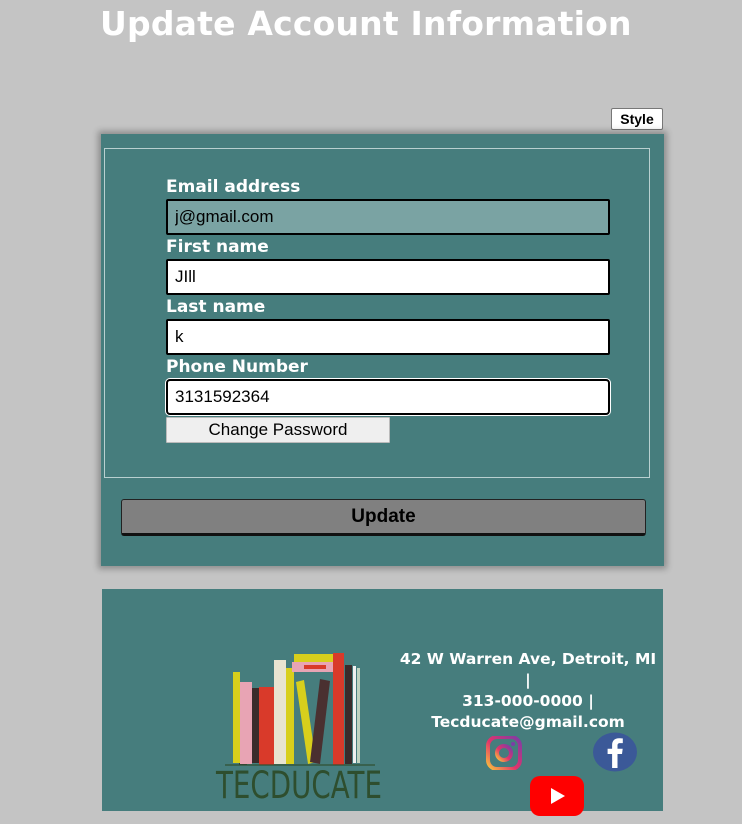 Image resolution: width=742 pixels, height=824 pixels. What do you see at coordinates (528, 722) in the screenshot?
I see `email-line: Tecducate@gmail.com` at bounding box center [528, 722].